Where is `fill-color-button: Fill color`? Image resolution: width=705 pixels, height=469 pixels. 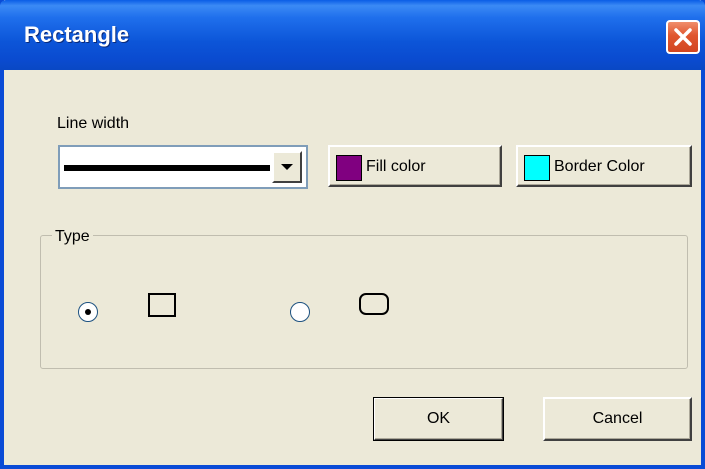
fill-color-button: Fill color is located at coordinates (415, 166).